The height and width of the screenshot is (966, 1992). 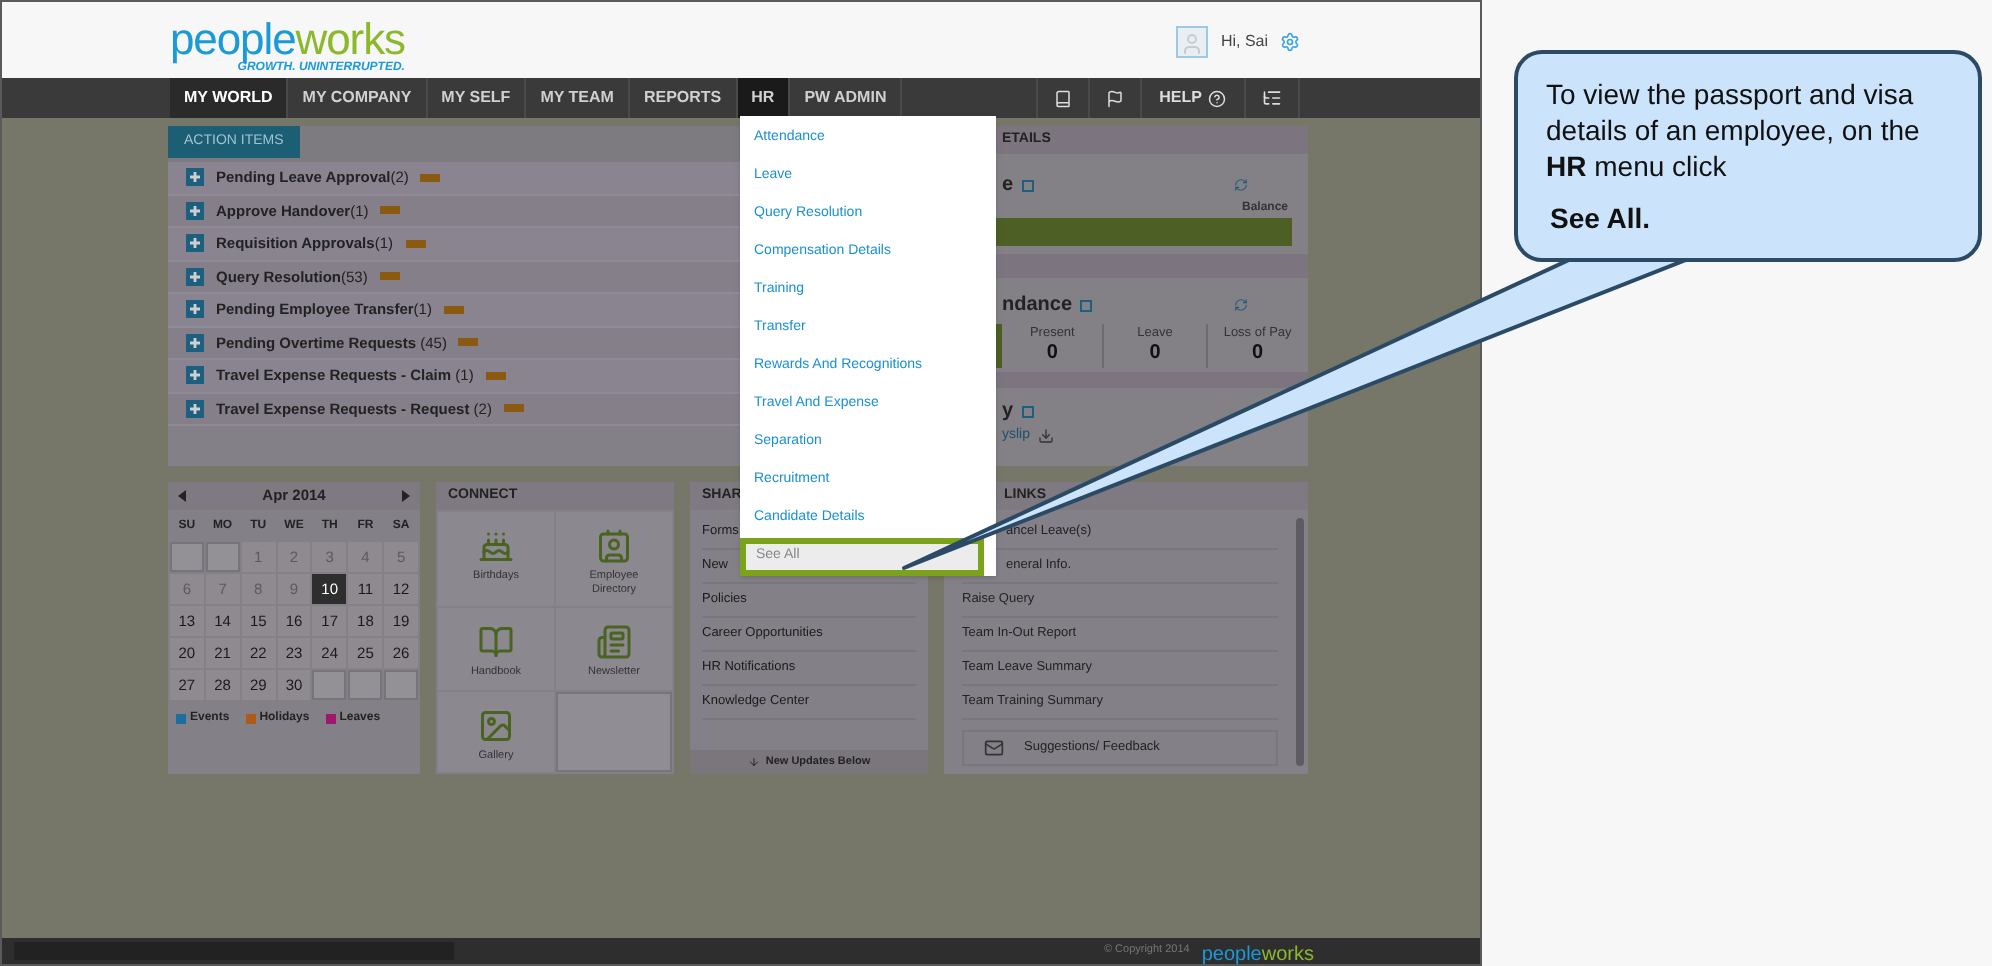 I want to click on settings-icon, so click(x=1290, y=42).